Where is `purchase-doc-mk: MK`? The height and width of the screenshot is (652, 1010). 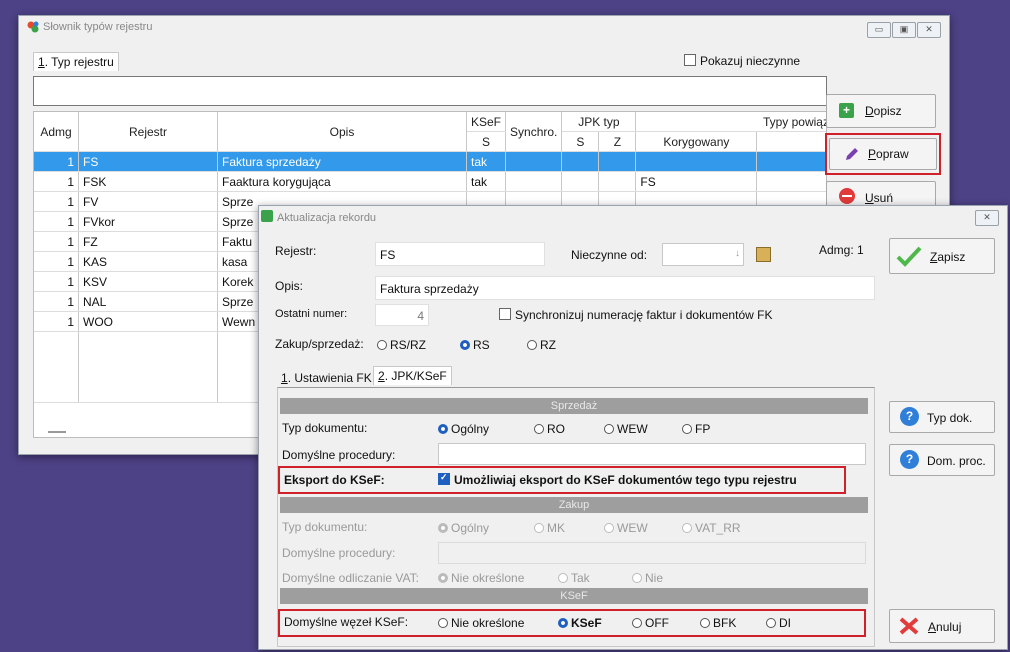
purchase-doc-mk: MK is located at coordinates (549, 528).